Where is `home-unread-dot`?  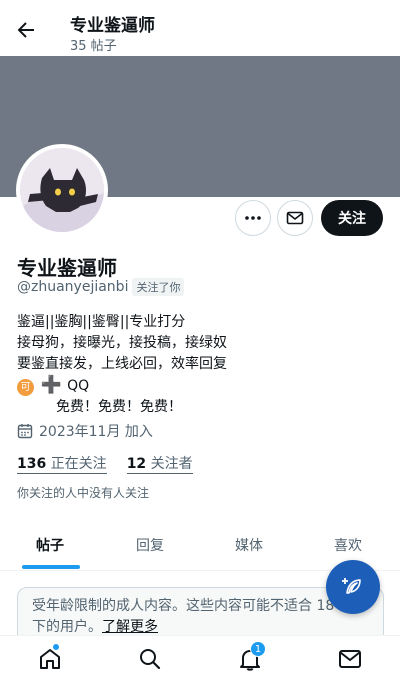
home-unread-dot is located at coordinates (56, 647).